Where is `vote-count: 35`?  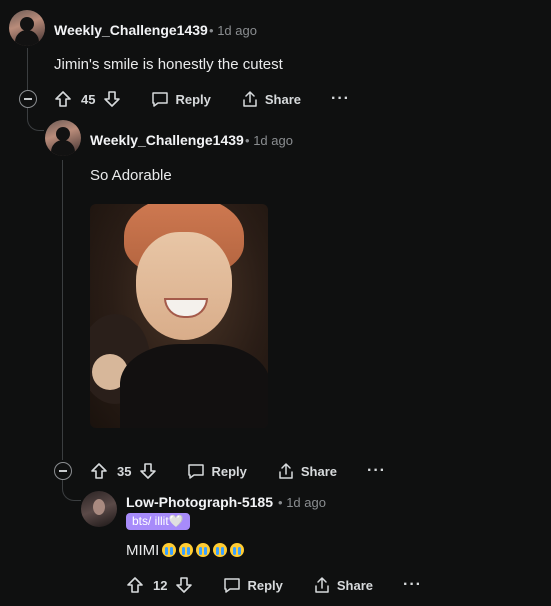
vote-count: 35 is located at coordinates (124, 471).